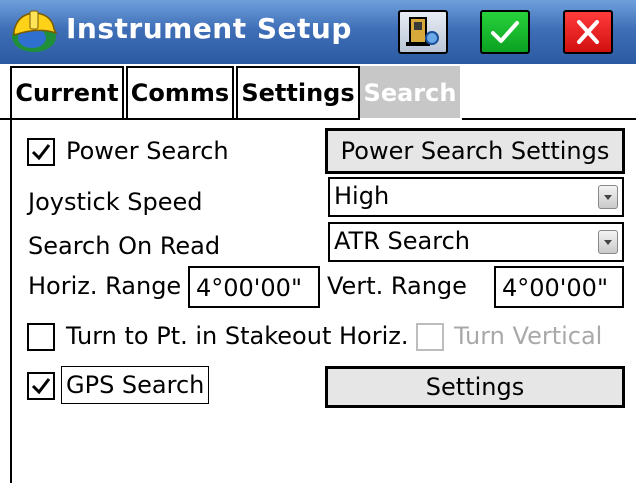 This screenshot has width=636, height=483. I want to click on tab-current: Current, so click(67, 92).